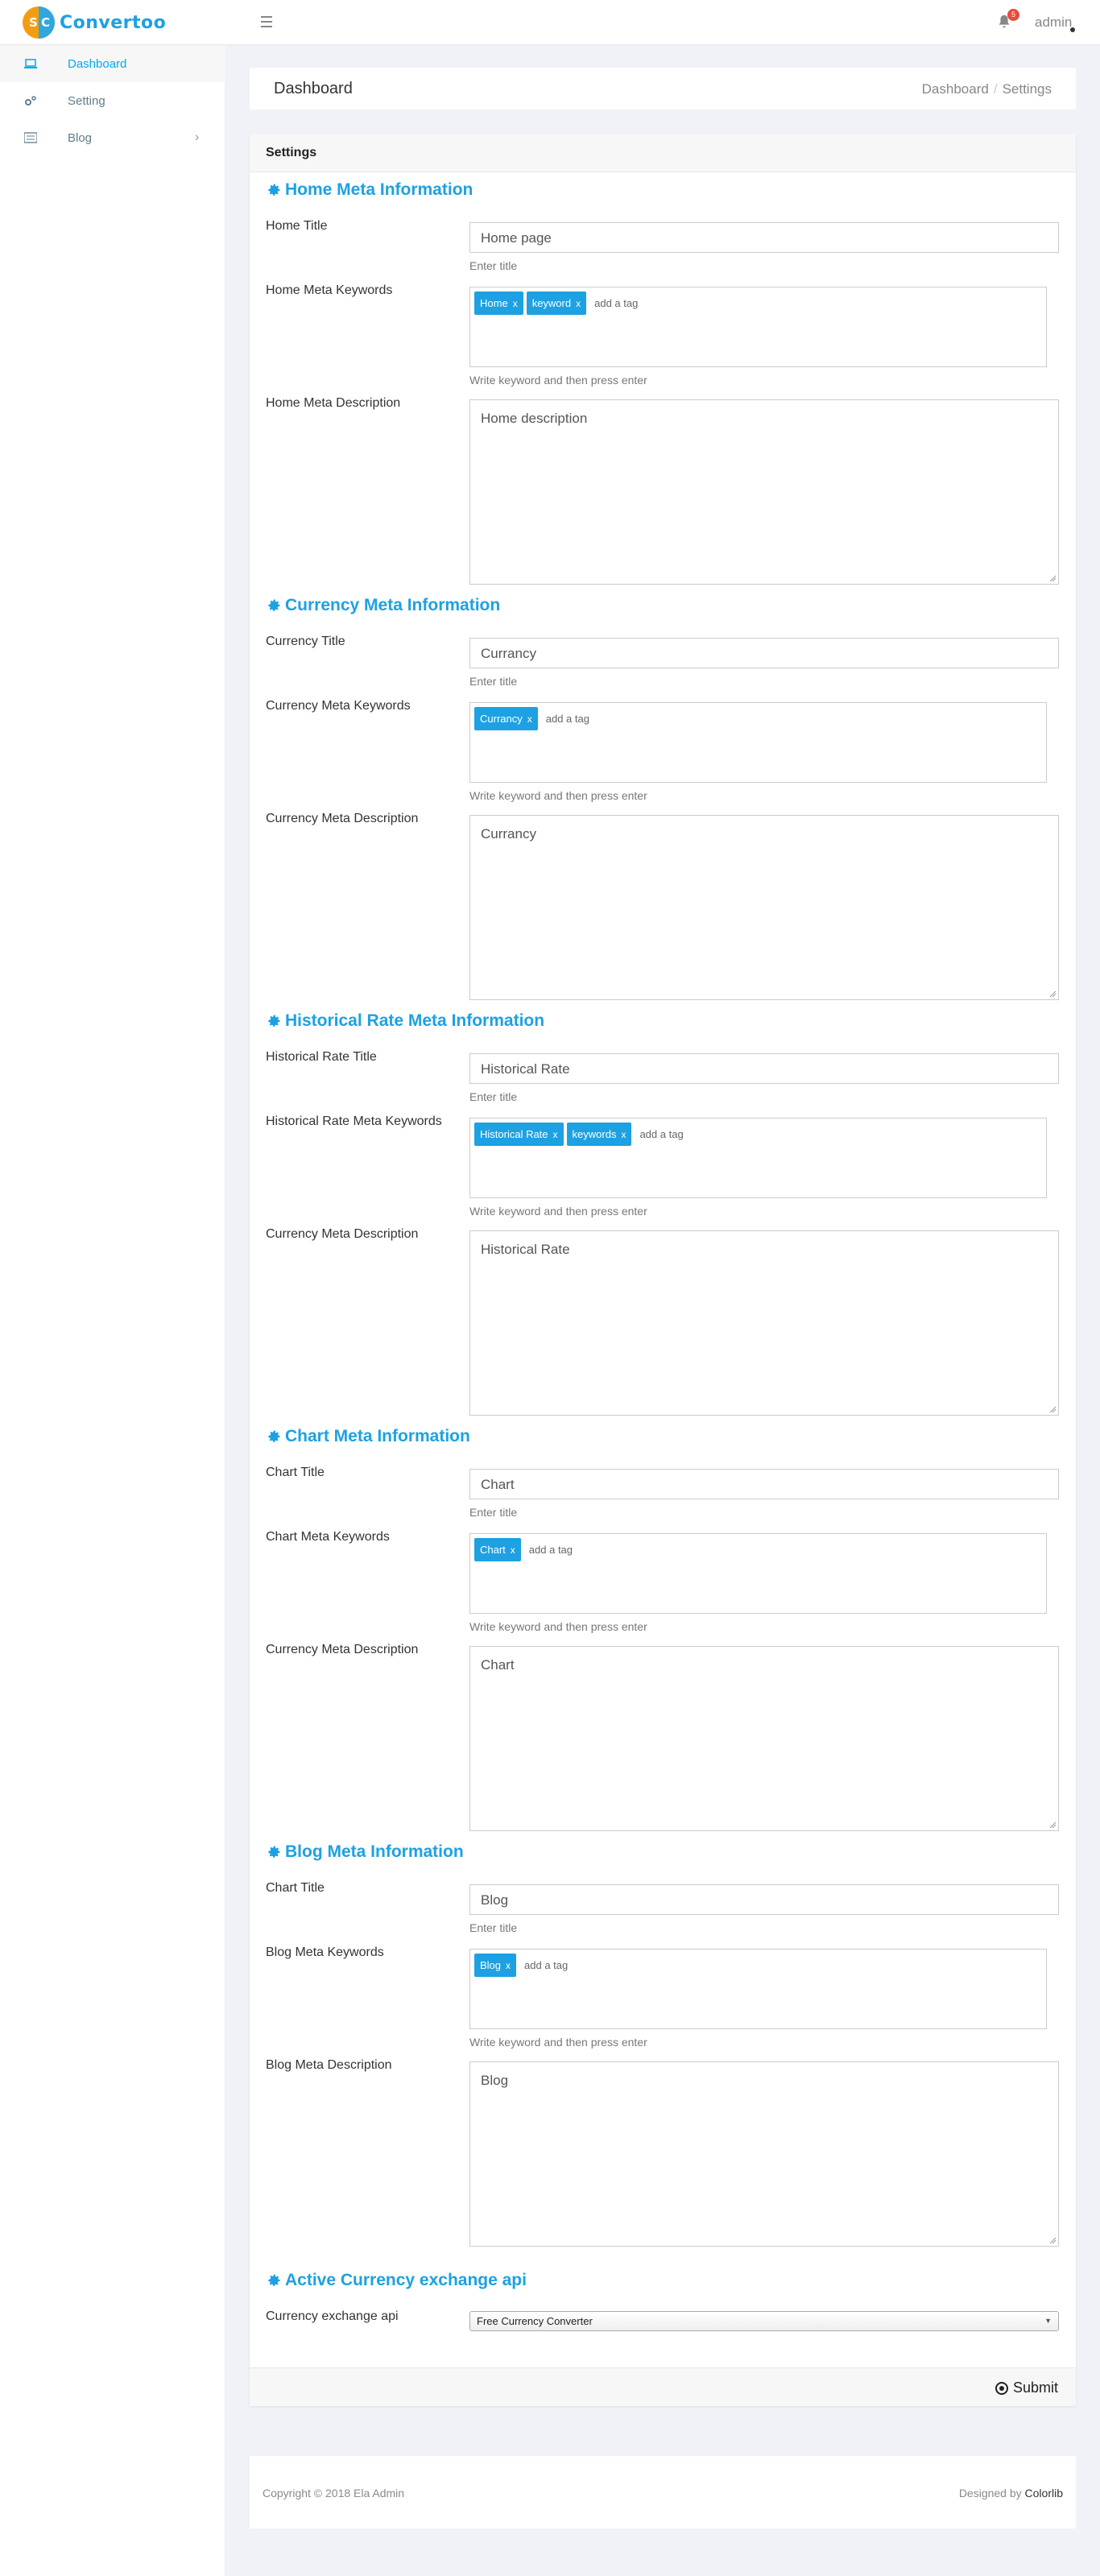 The height and width of the screenshot is (2576, 1100). Describe the element at coordinates (266, 22) in the screenshot. I see `menu-toggle-icon` at that location.